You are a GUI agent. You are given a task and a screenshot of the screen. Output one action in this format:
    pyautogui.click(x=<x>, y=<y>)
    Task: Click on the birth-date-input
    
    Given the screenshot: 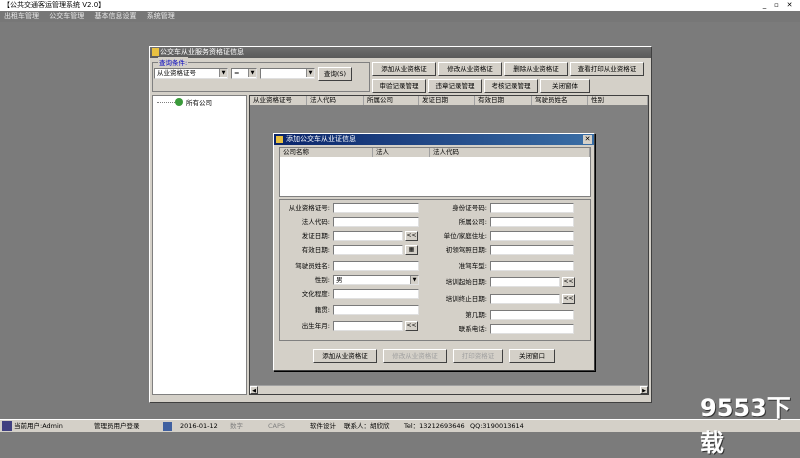 What is the action you would take?
    pyautogui.click(x=368, y=326)
    